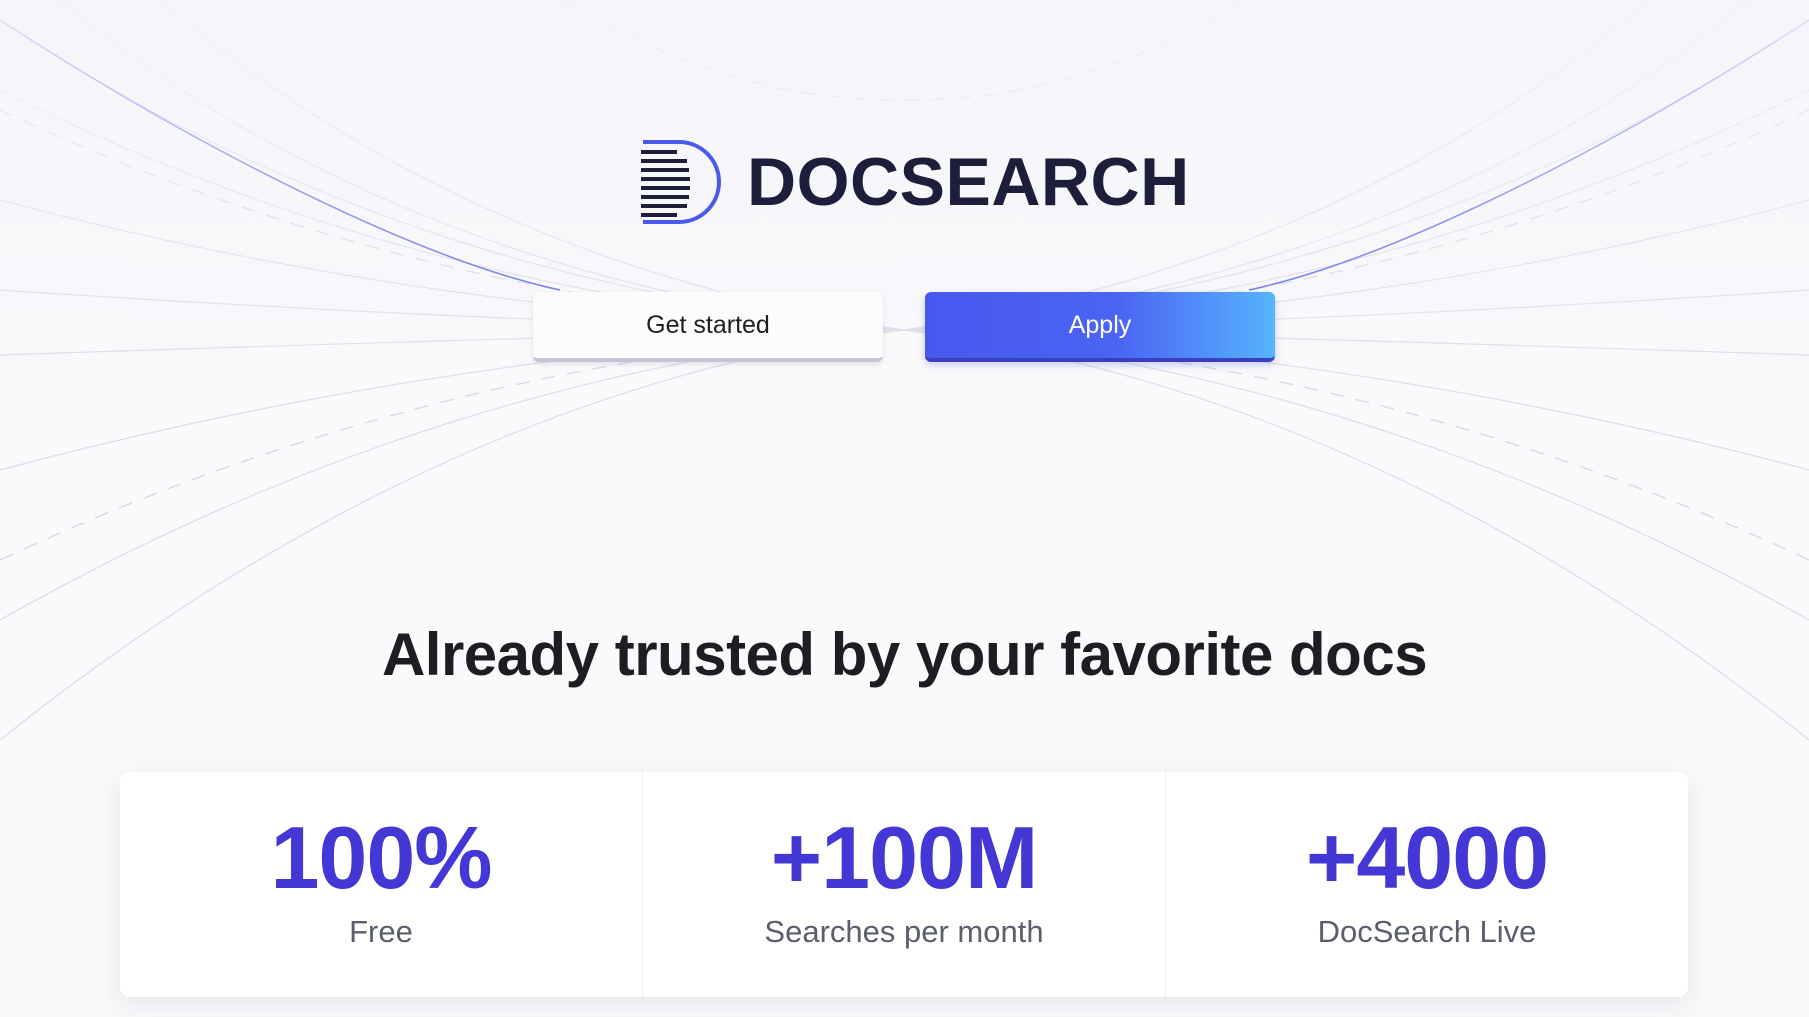  What do you see at coordinates (708, 327) in the screenshot?
I see `get-started-button: Get started` at bounding box center [708, 327].